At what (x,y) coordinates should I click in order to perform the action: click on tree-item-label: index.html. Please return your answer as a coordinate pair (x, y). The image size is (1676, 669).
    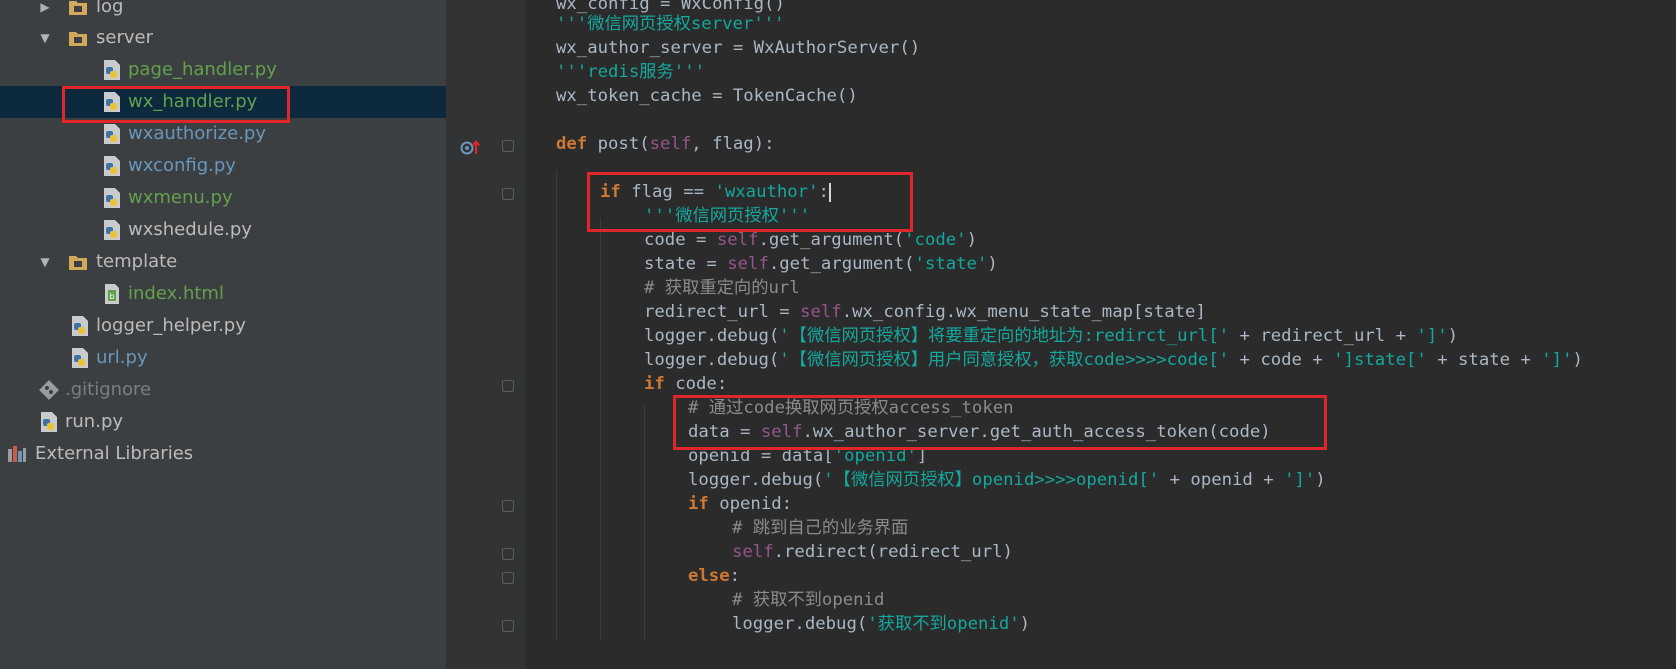
    Looking at the image, I should click on (176, 293).